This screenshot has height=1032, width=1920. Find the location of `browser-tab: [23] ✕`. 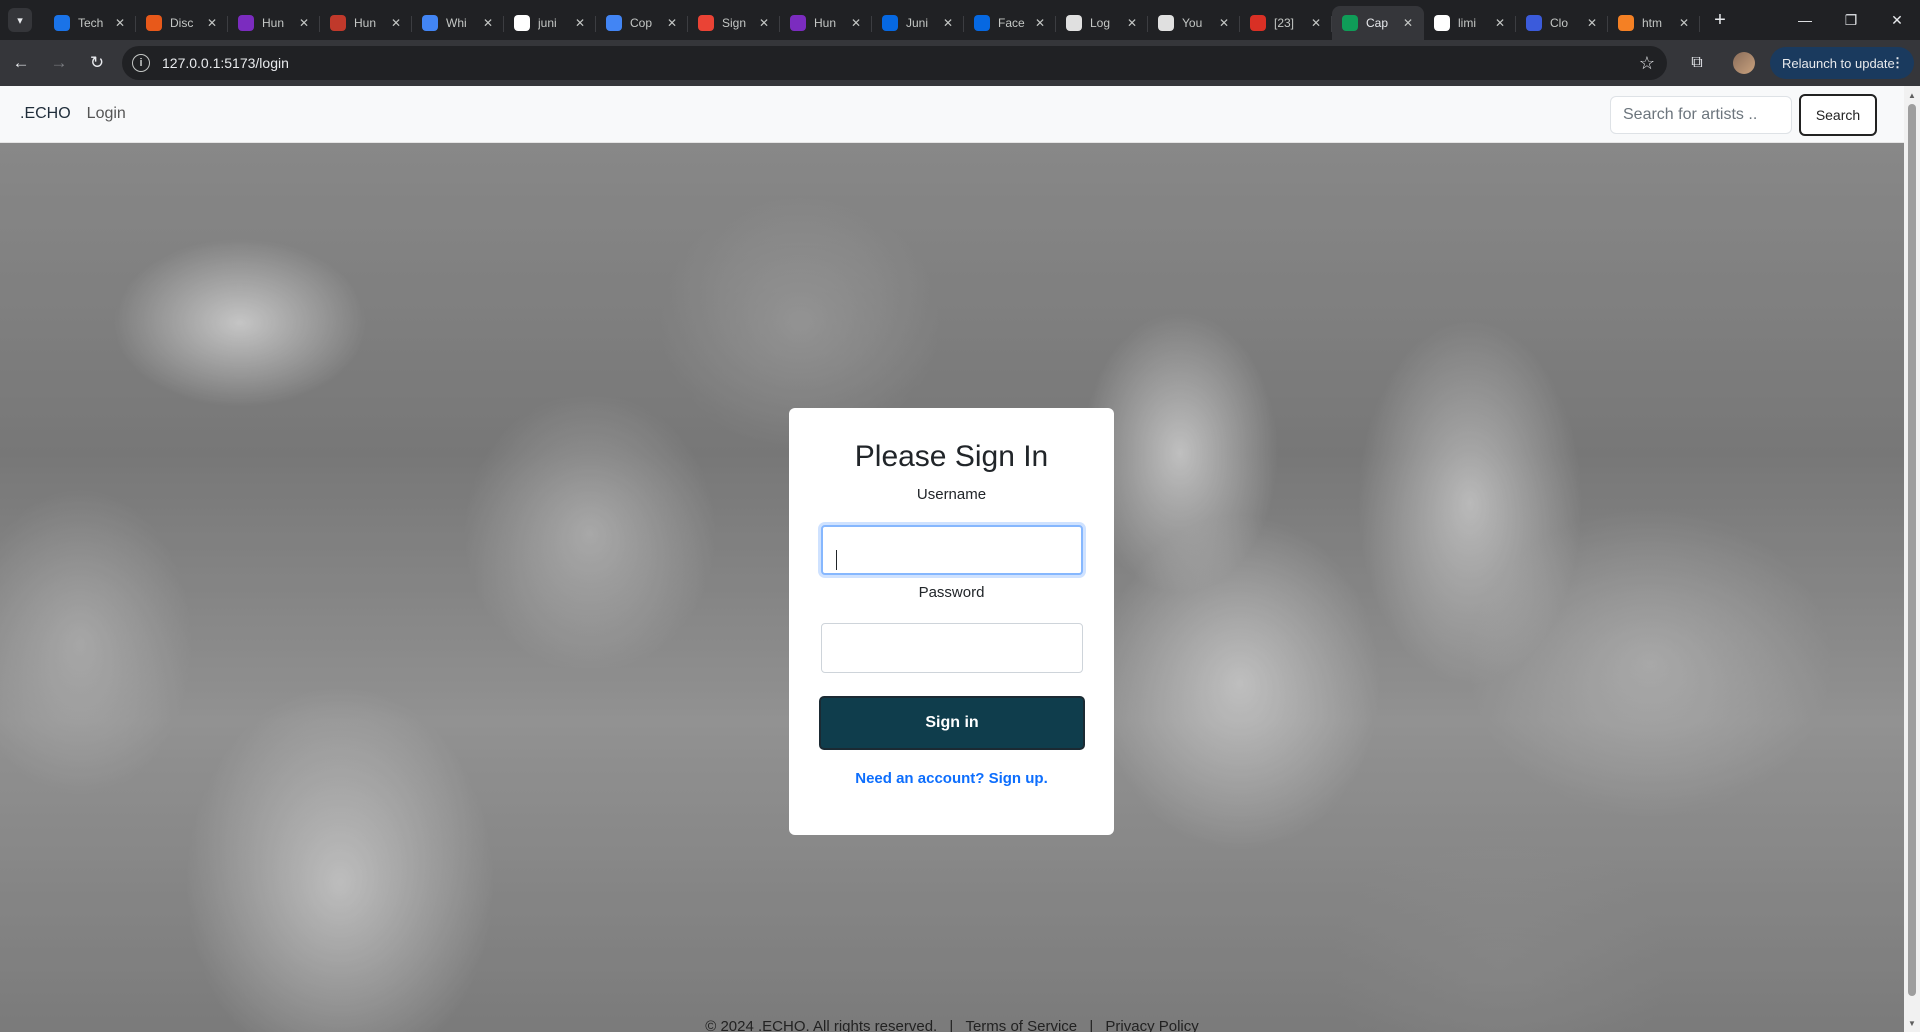

browser-tab: [23] ✕ is located at coordinates (1286, 23).